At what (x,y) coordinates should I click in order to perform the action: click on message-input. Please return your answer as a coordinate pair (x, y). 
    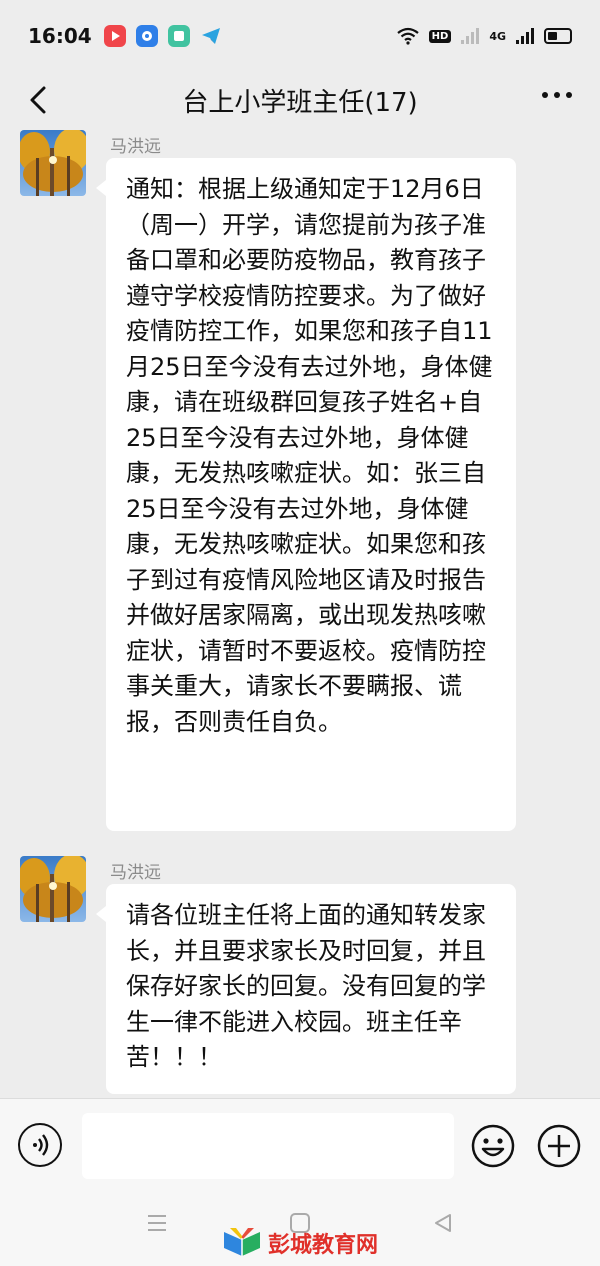
    Looking at the image, I should click on (268, 1146).